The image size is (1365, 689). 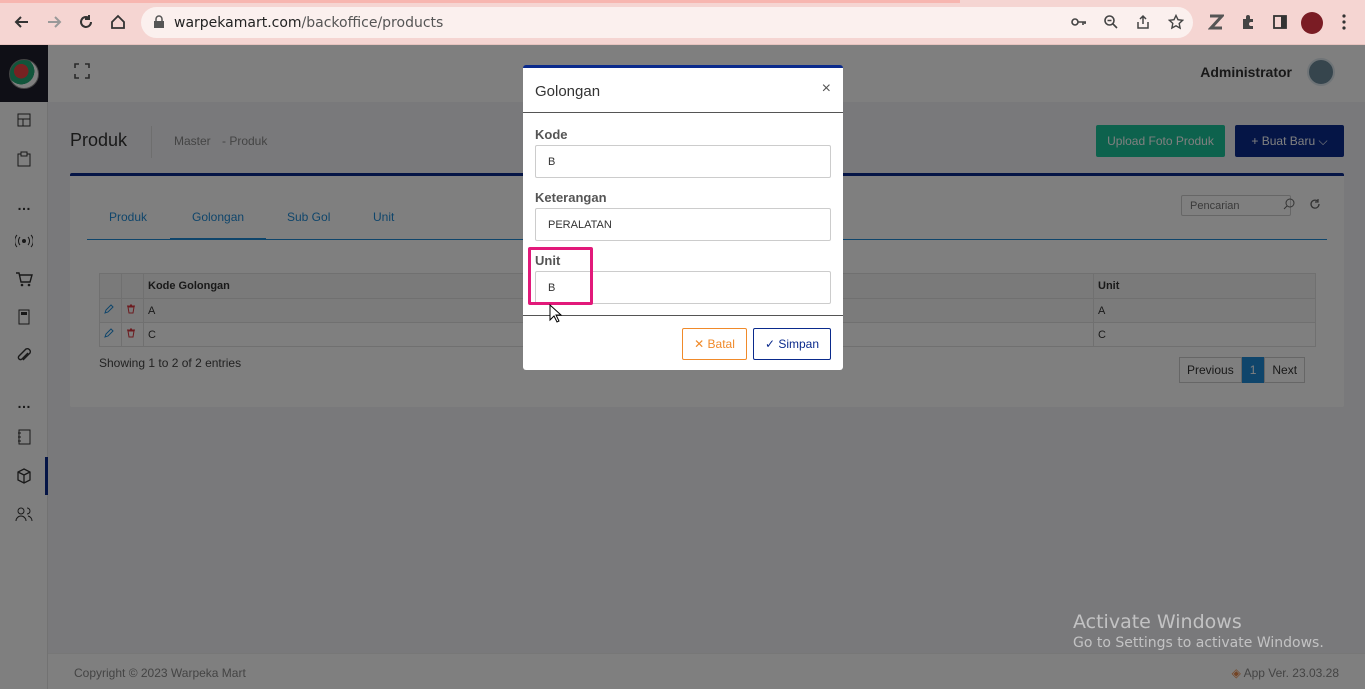 I want to click on mouse-cursor-icon, so click(x=556, y=315).